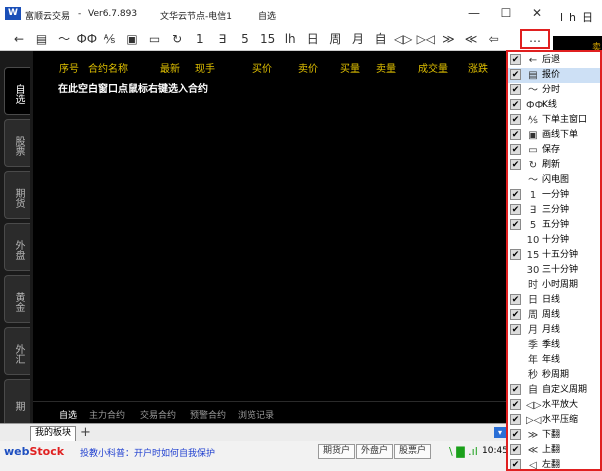 Image resolution: width=602 pixels, height=471 pixels. I want to click on column-header: 合约名称, so click(108, 67).